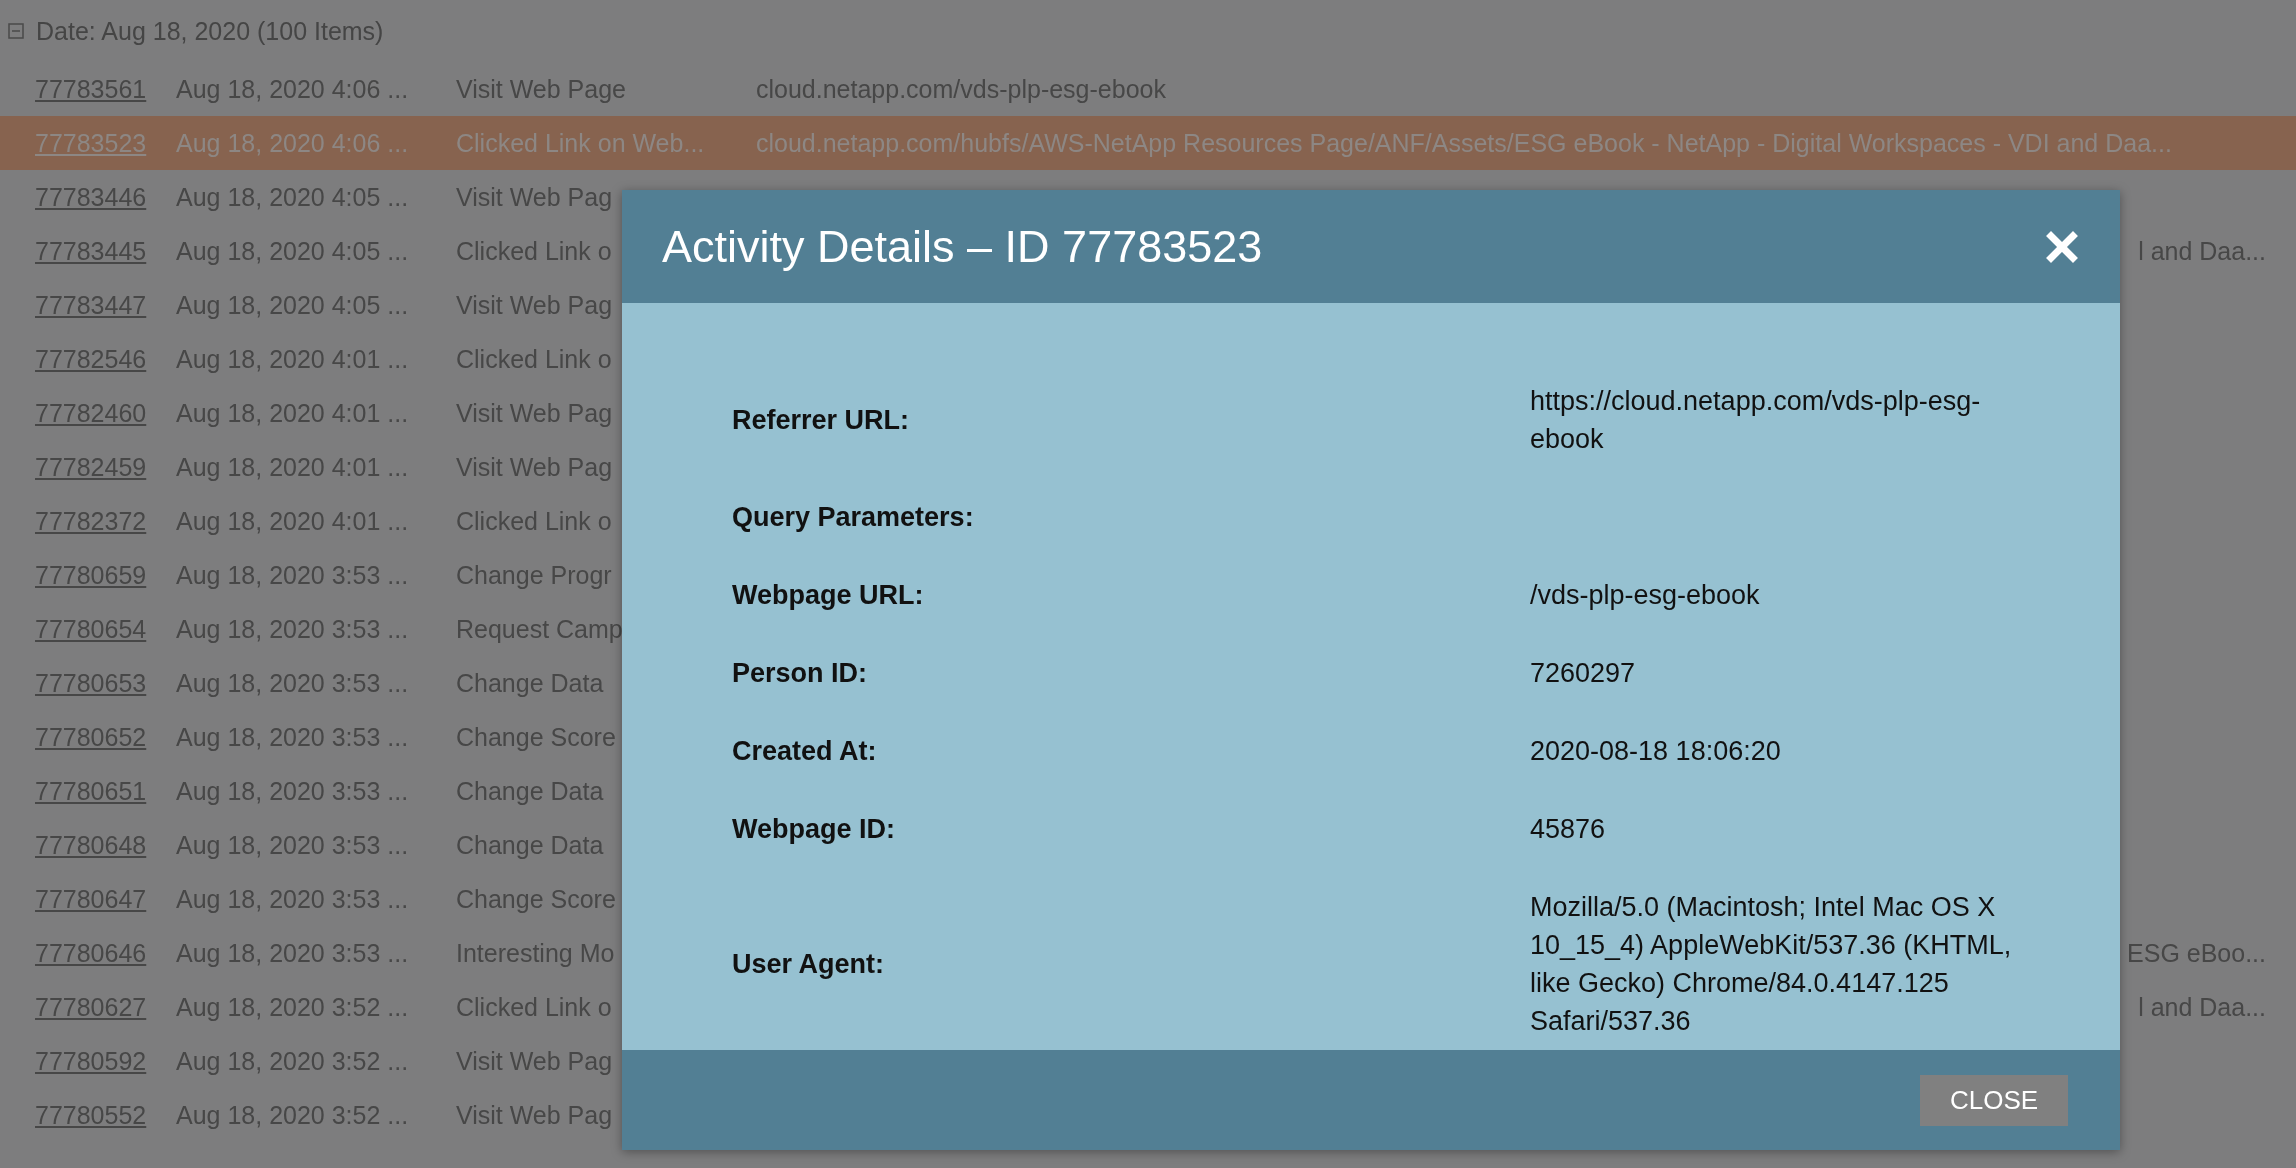  I want to click on activity-row: 77783561 Aug 18, 2020 4:06 ... Visit Web Page cloud.netapp.com/vds-plp-esg-ebook, so click(1148, 89).